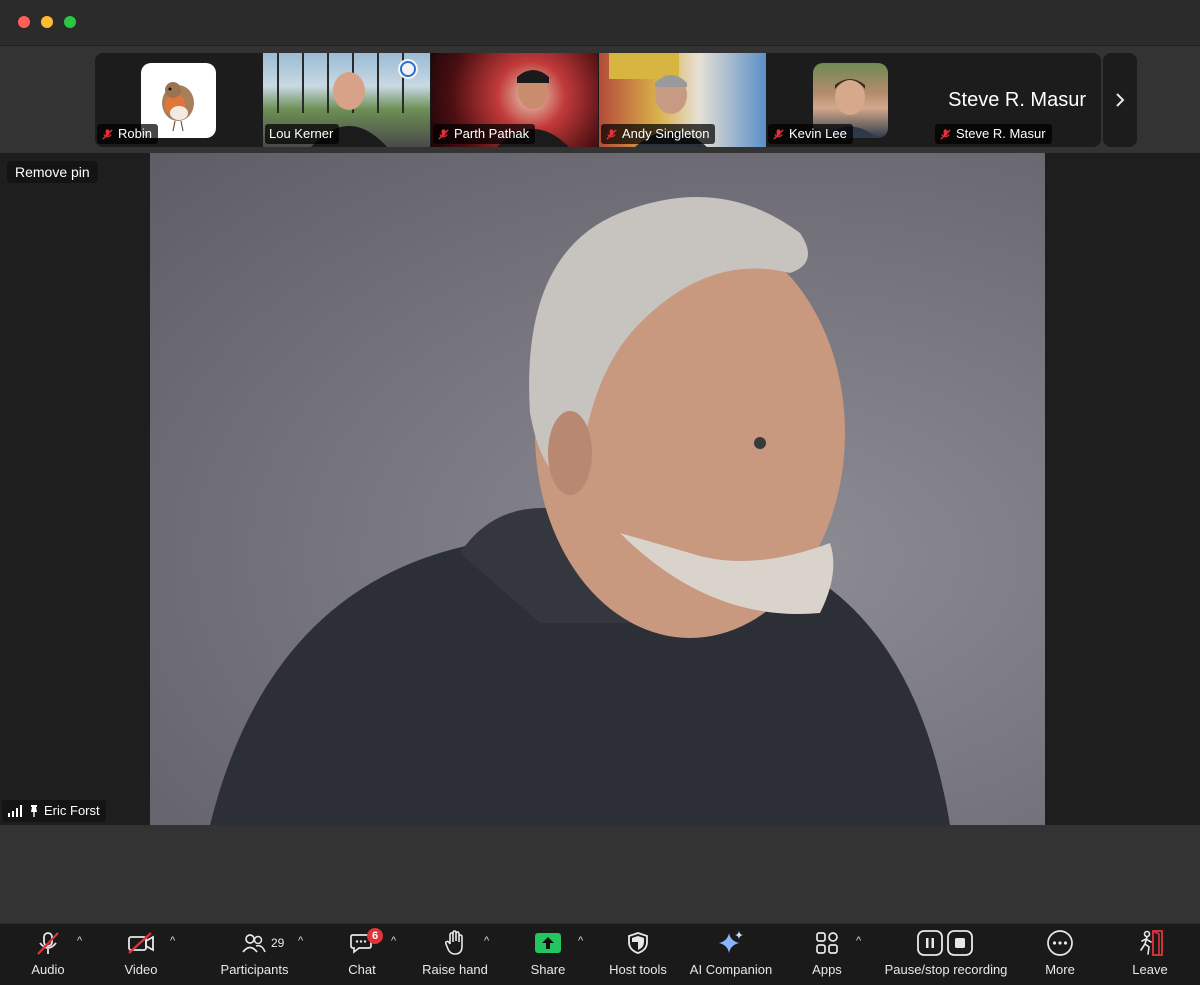  I want to click on leave-label: Leave, so click(1150, 969).